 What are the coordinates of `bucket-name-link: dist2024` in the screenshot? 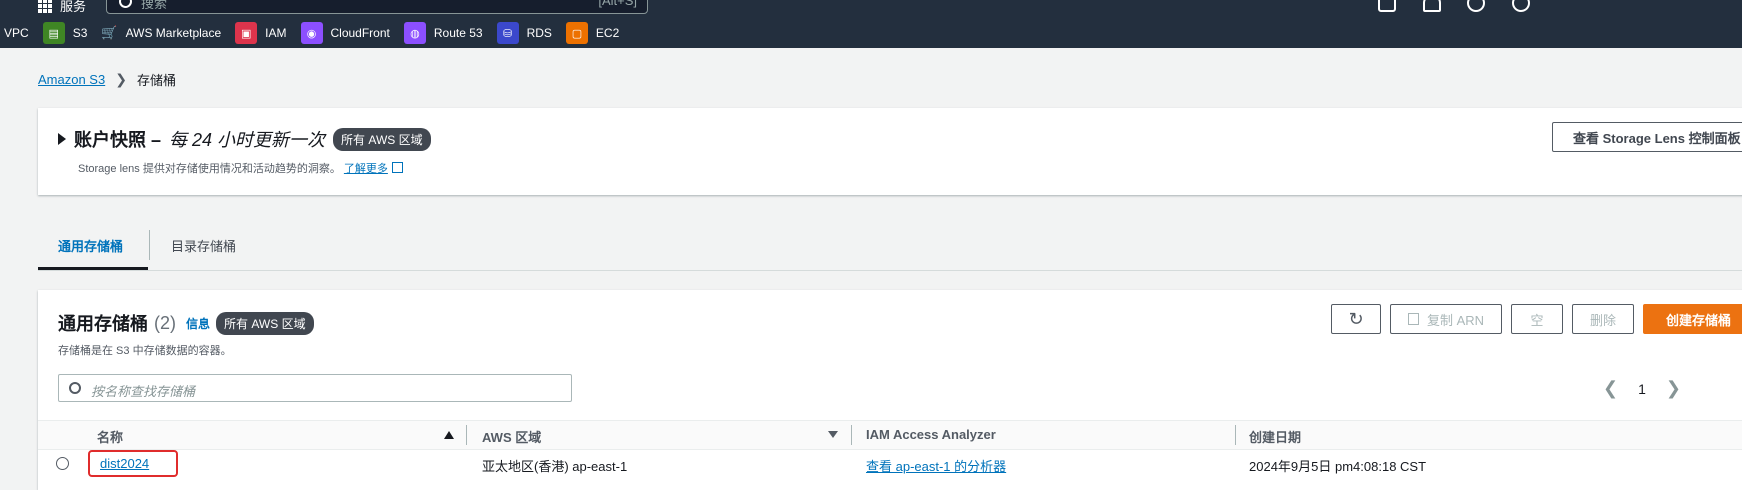 It's located at (133, 463).